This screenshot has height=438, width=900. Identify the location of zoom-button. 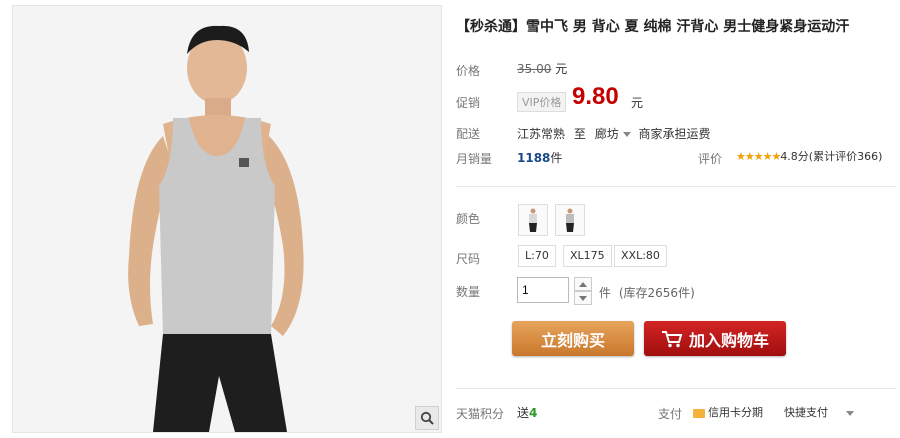
(427, 418).